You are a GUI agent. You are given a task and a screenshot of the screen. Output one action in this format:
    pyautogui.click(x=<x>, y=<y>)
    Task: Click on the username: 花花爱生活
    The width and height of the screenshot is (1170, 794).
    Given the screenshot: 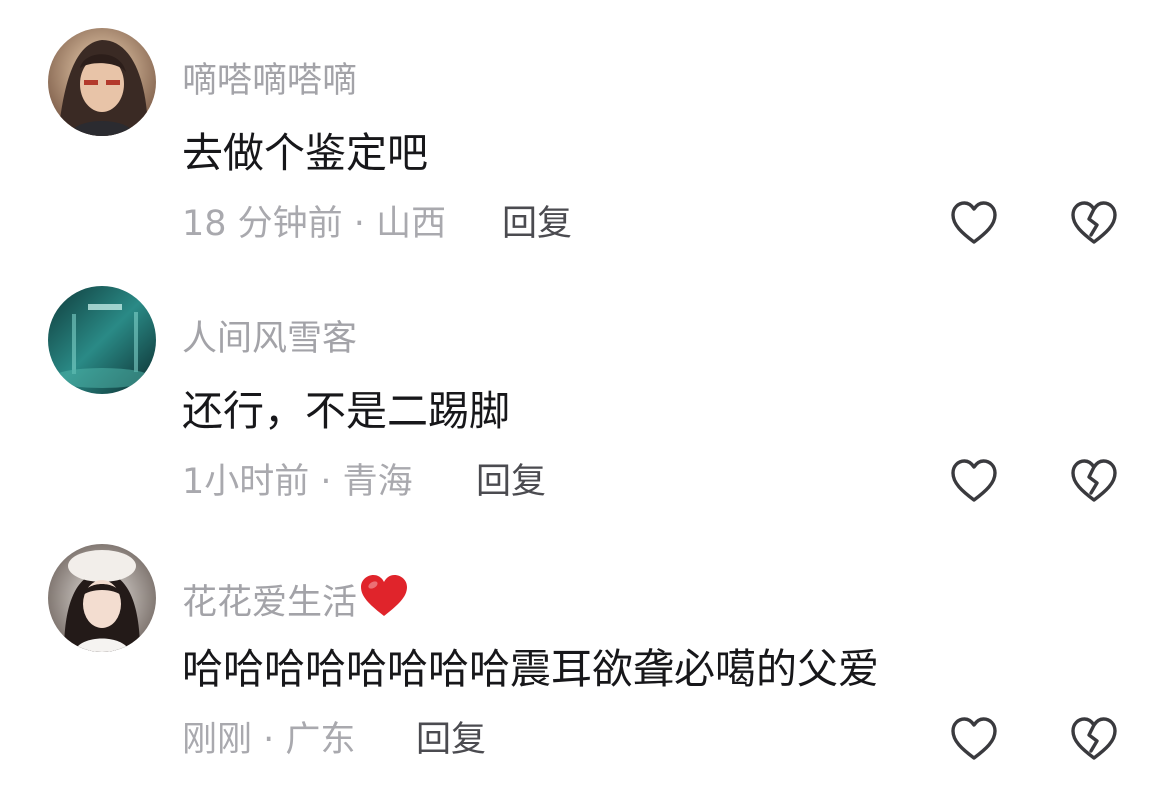 What is the action you would take?
    pyautogui.click(x=295, y=602)
    